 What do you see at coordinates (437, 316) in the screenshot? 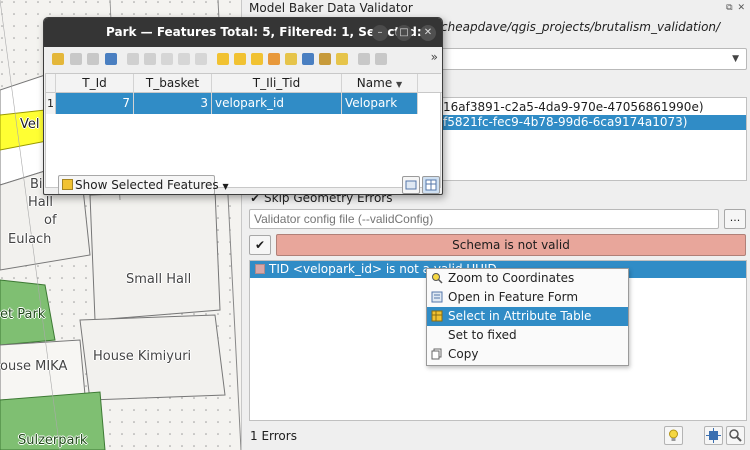
I see `table-icon` at bounding box center [437, 316].